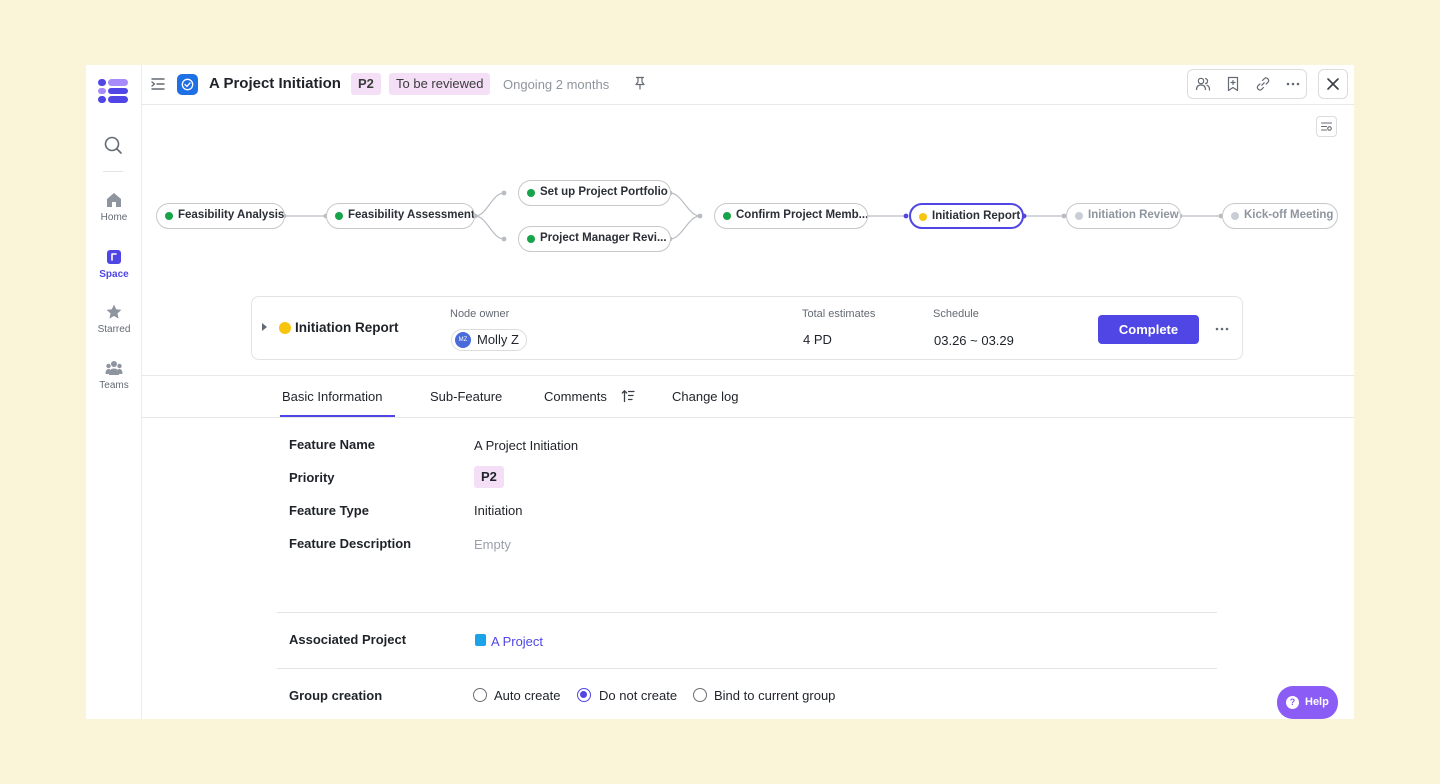 This screenshot has height=784, width=1440. What do you see at coordinates (466, 396) in the screenshot?
I see `tab-sub-feature: Sub-Feature` at bounding box center [466, 396].